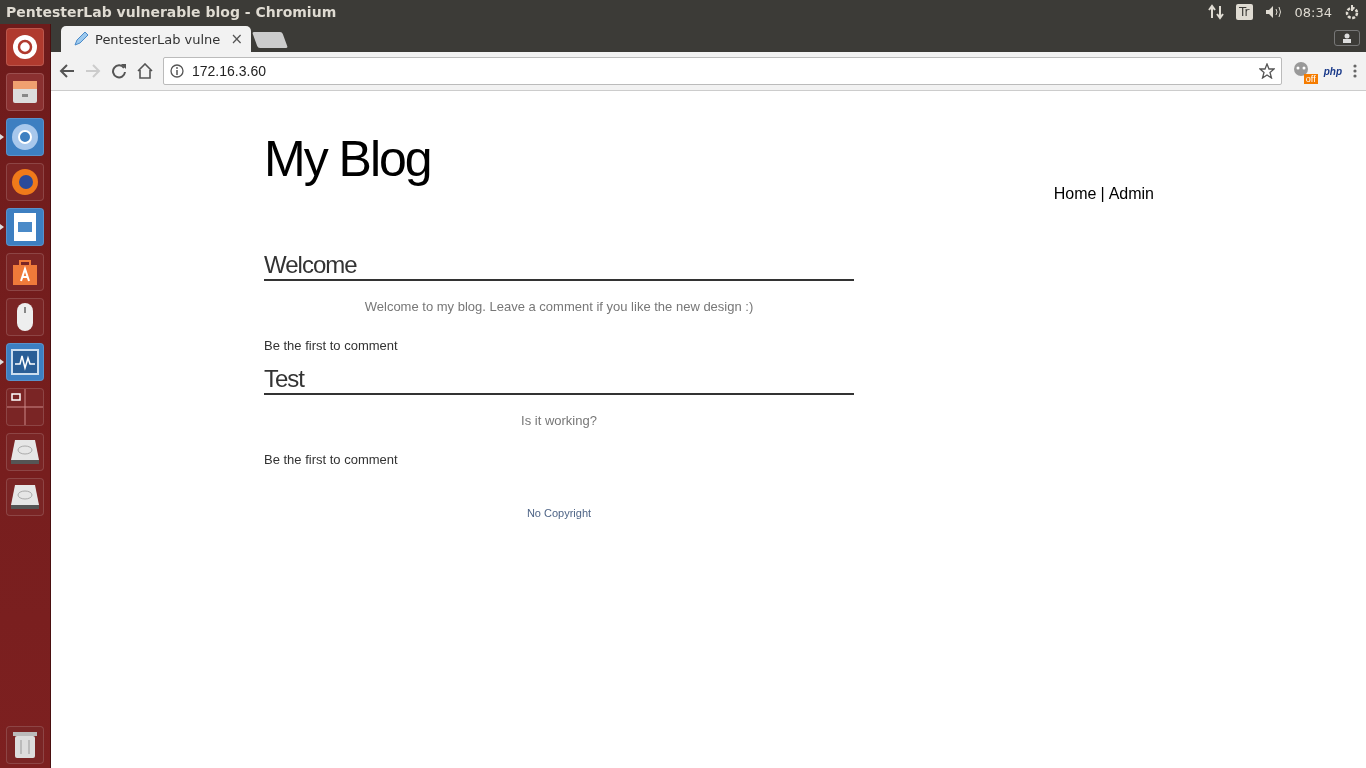  I want to click on activity-monitor-icon, so click(25, 362).